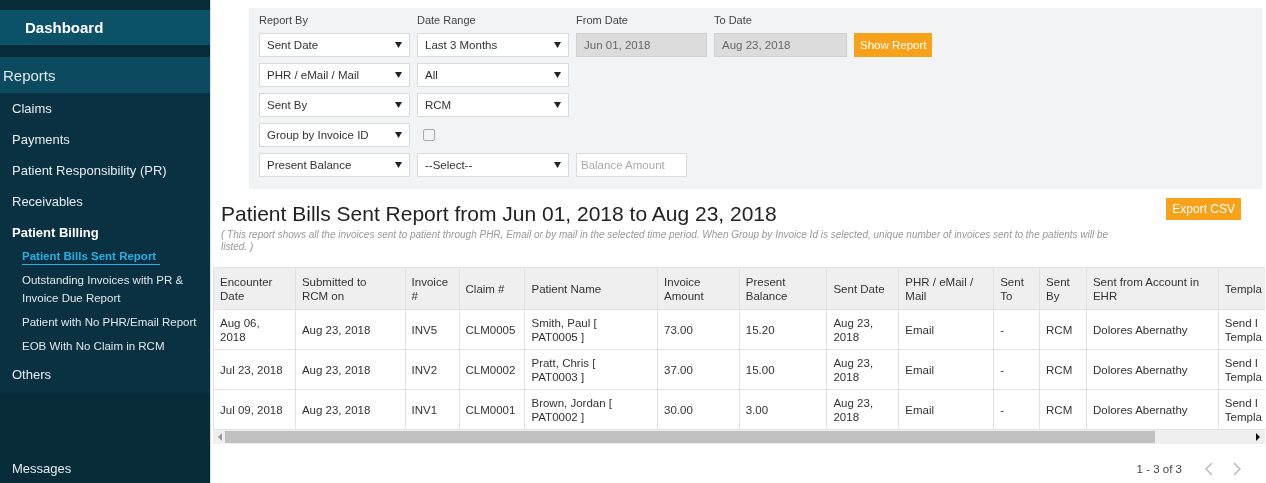  I want to click on select-field: Sent By, so click(334, 105).